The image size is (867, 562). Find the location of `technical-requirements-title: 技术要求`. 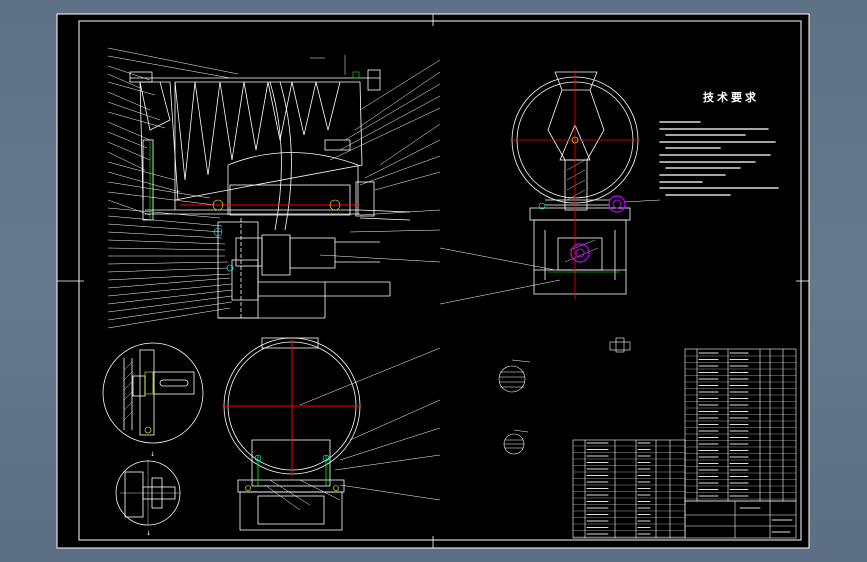

technical-requirements-title: 技术要求 is located at coordinates (731, 97).